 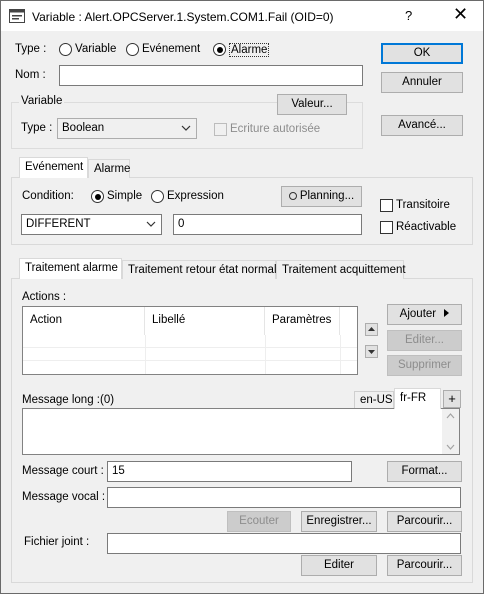 I want to click on condition-simple-radio, so click(x=97, y=196).